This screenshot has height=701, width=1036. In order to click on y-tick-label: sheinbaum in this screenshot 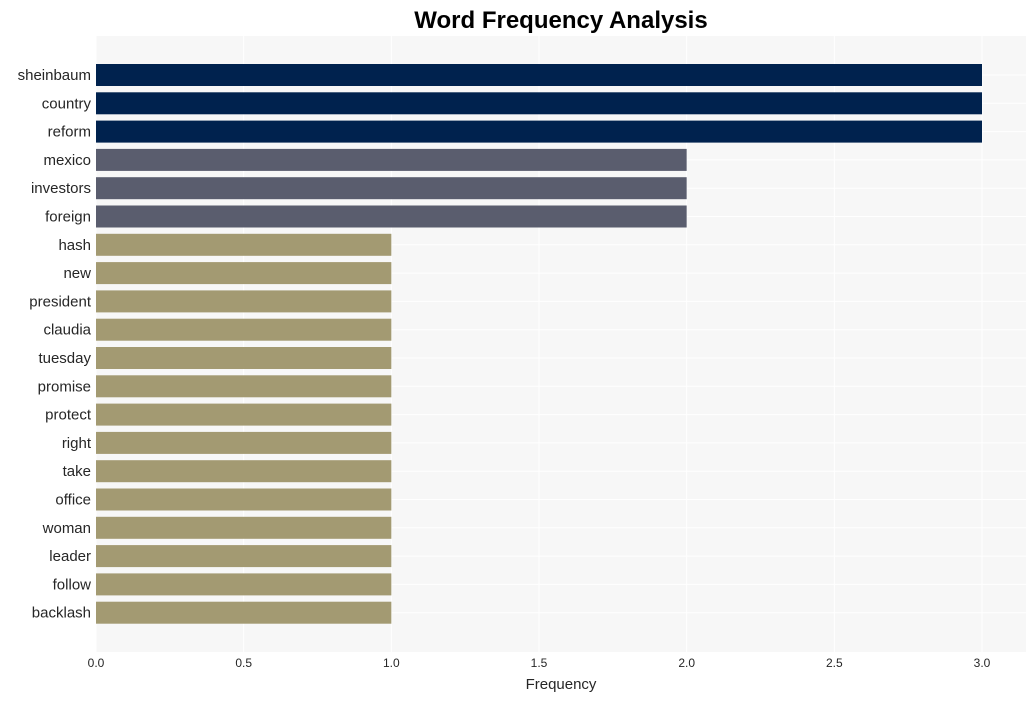, I will do `click(54, 75)`.